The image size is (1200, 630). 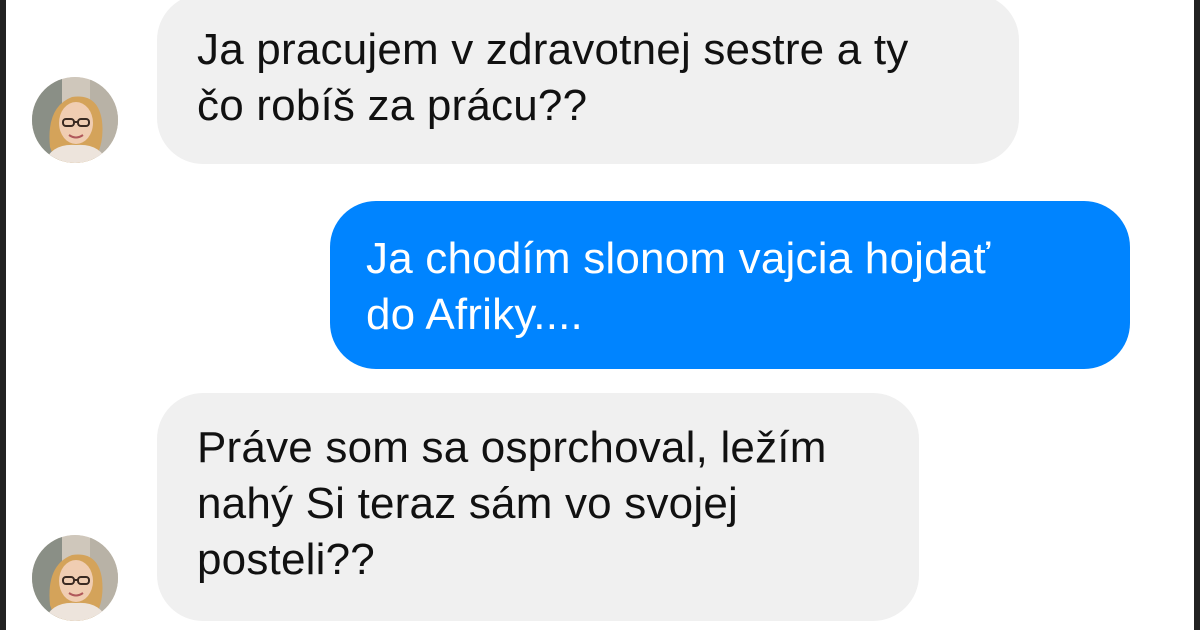 I want to click on message-text-line: Práve som sa osprchoval, ležím, so click(x=512, y=447).